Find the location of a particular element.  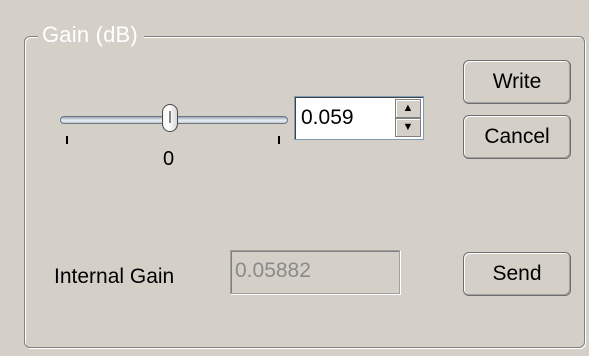

send-button: Send is located at coordinates (517, 274).